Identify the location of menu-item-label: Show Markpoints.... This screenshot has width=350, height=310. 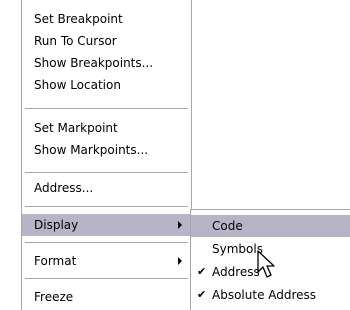
(91, 150).